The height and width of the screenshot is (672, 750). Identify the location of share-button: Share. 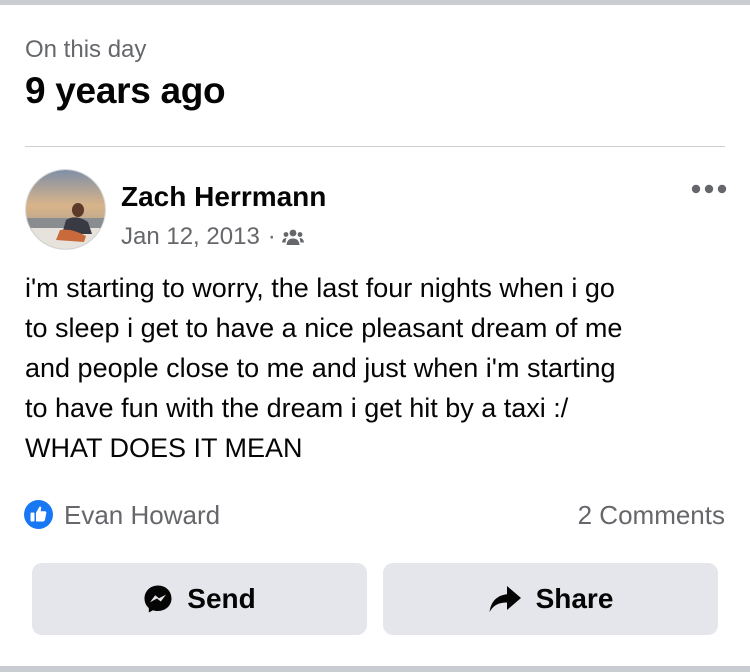
(550, 599).